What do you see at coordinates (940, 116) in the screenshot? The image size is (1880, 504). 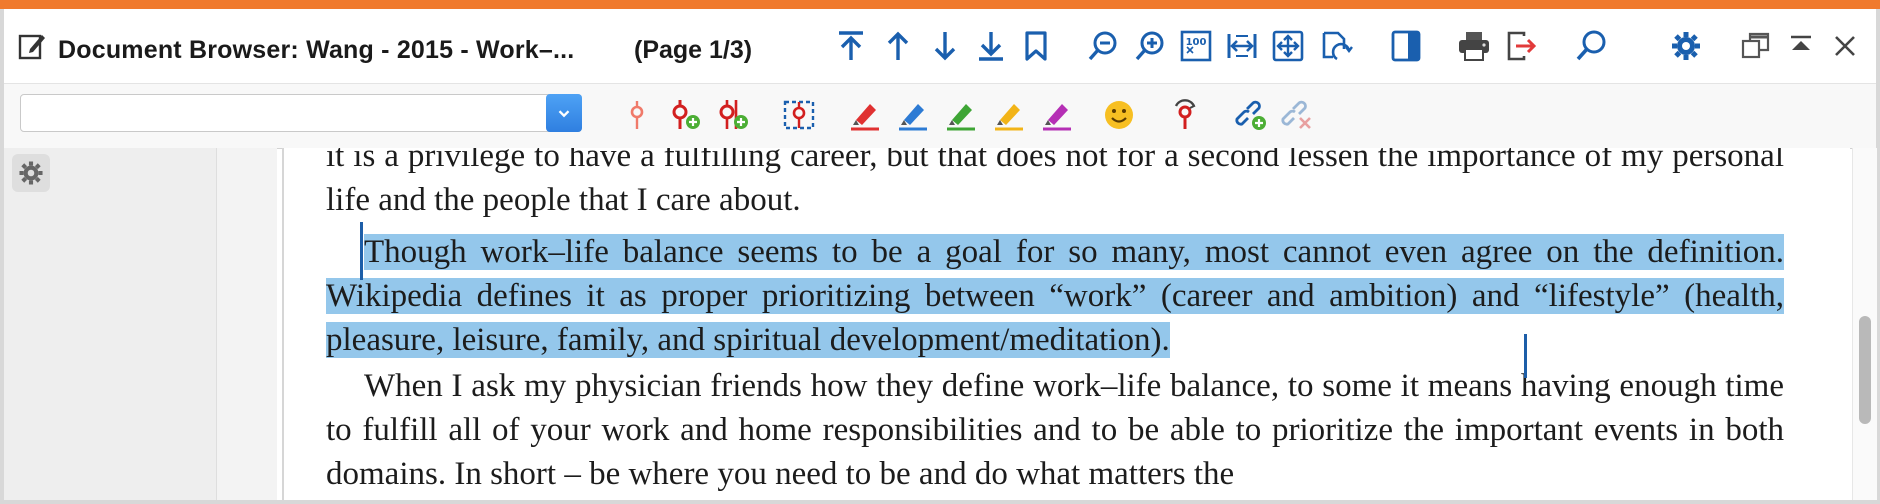 I see `coding-toolbar` at bounding box center [940, 116].